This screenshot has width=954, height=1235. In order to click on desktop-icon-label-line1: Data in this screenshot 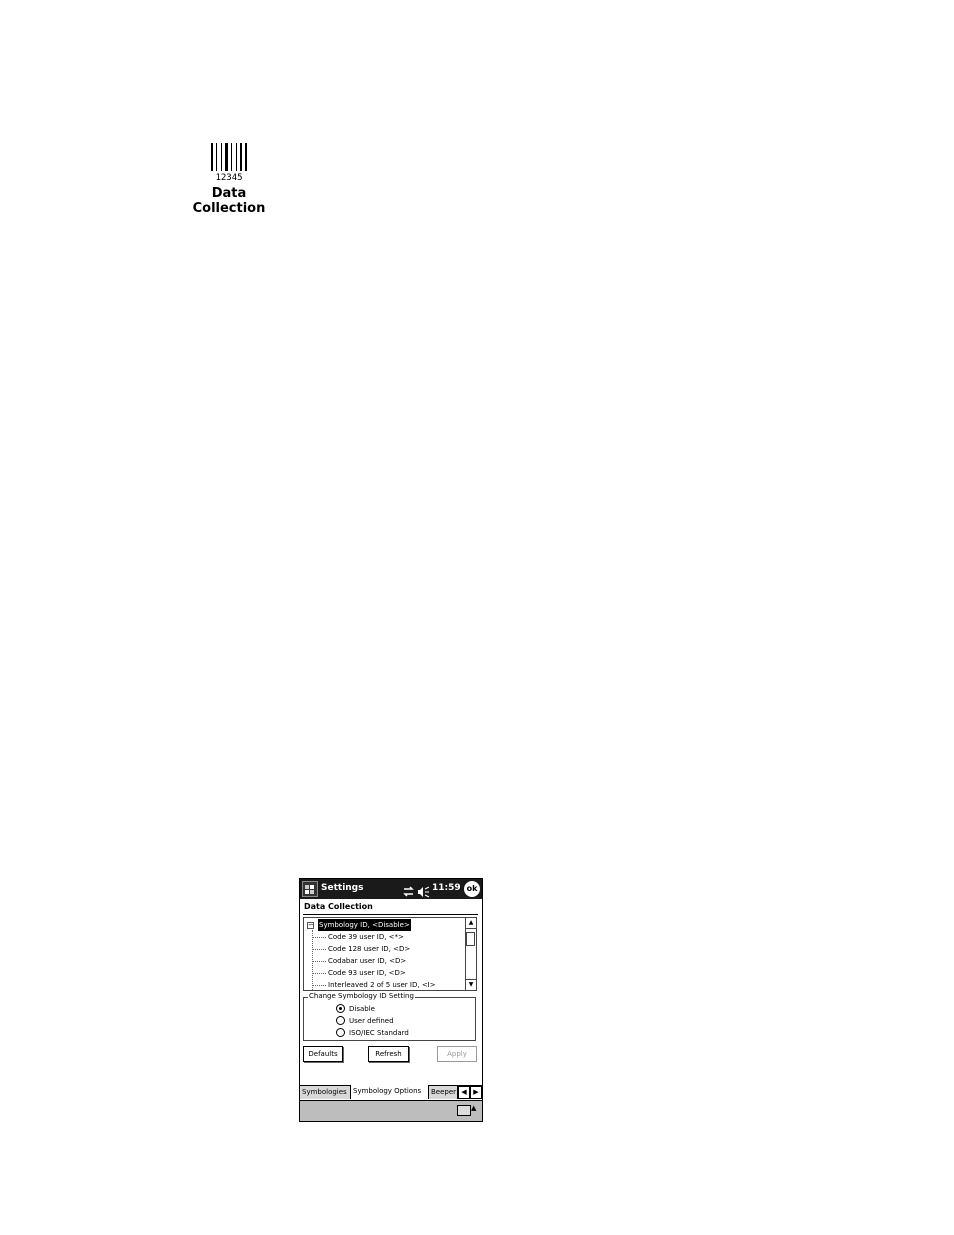, I will do `click(229, 193)`.